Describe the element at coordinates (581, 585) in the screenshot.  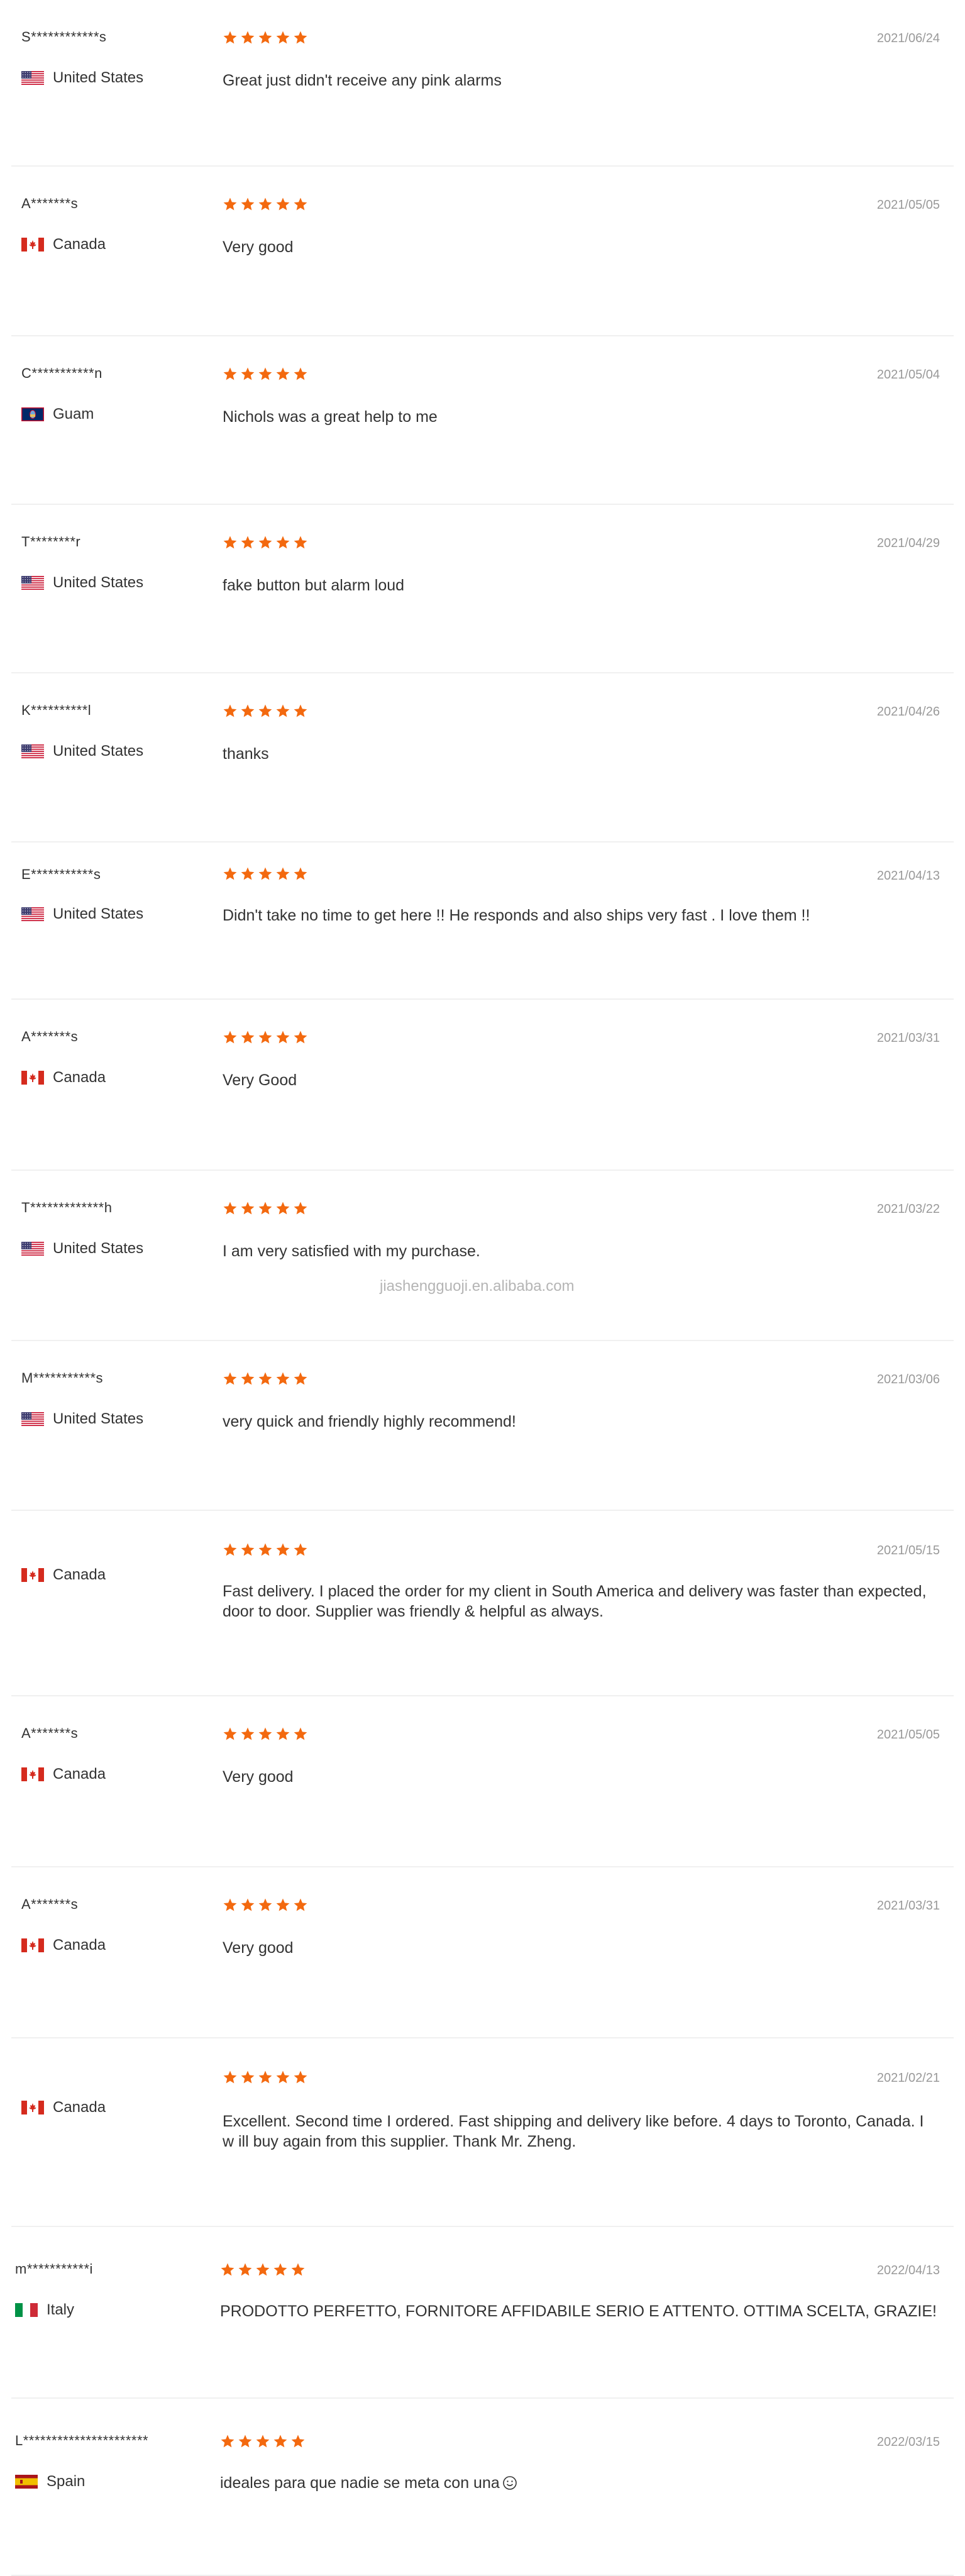
I see `review-comment: fake button but alarm loud` at that location.